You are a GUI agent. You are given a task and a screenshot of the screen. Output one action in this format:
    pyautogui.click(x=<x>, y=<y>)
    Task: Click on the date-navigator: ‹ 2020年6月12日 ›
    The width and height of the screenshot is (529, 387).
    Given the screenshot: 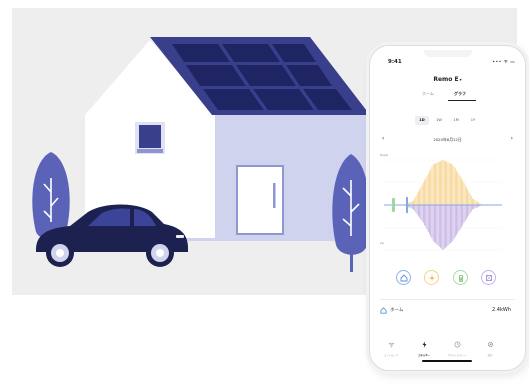 What is the action you would take?
    pyautogui.click(x=447, y=139)
    